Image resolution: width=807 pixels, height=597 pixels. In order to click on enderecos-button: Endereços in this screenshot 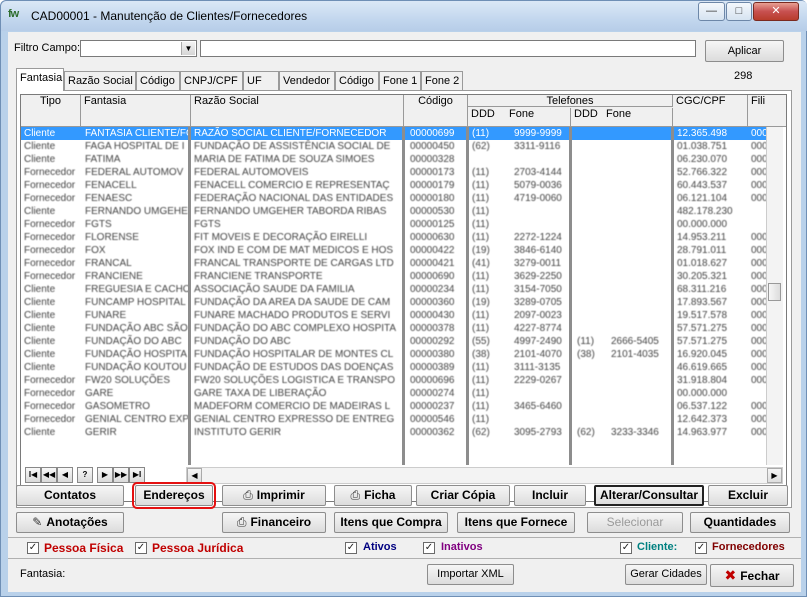, I will do `click(174, 495)`.